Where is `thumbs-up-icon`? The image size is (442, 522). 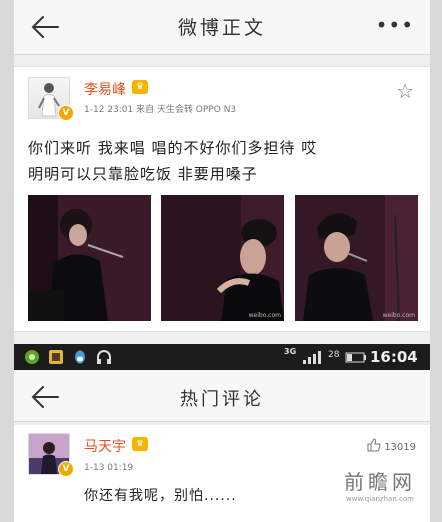 thumbs-up-icon is located at coordinates (374, 445).